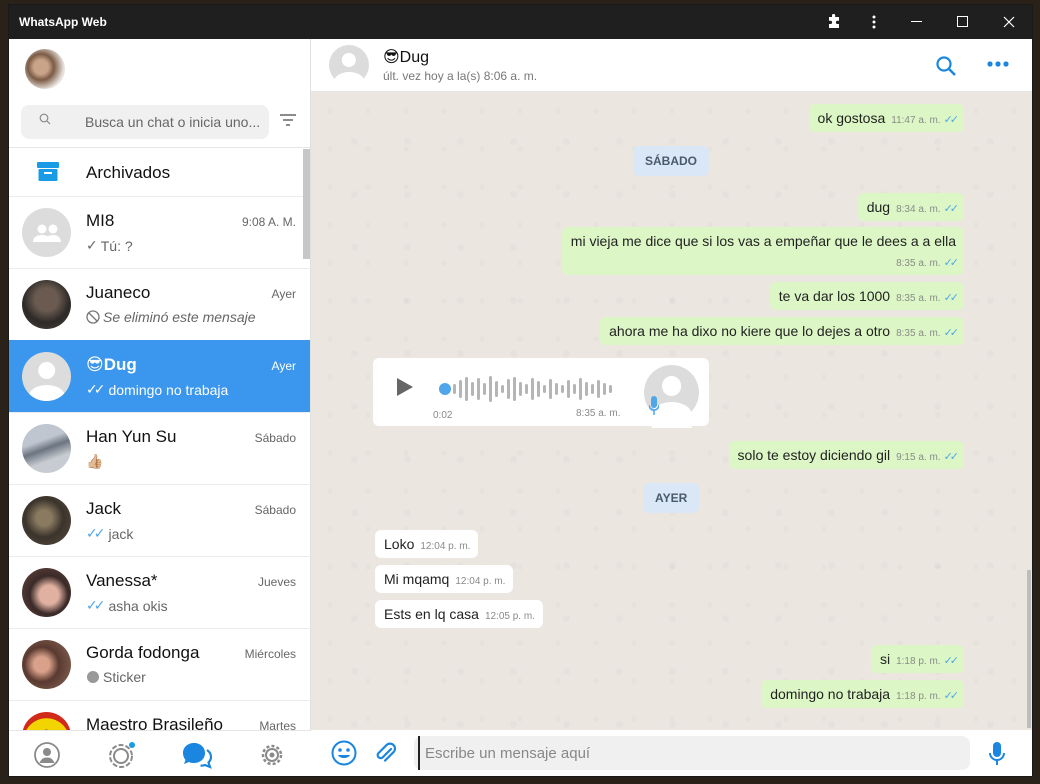 Image resolution: width=1040 pixels, height=784 pixels. What do you see at coordinates (175, 122) in the screenshot?
I see `search-input` at bounding box center [175, 122].